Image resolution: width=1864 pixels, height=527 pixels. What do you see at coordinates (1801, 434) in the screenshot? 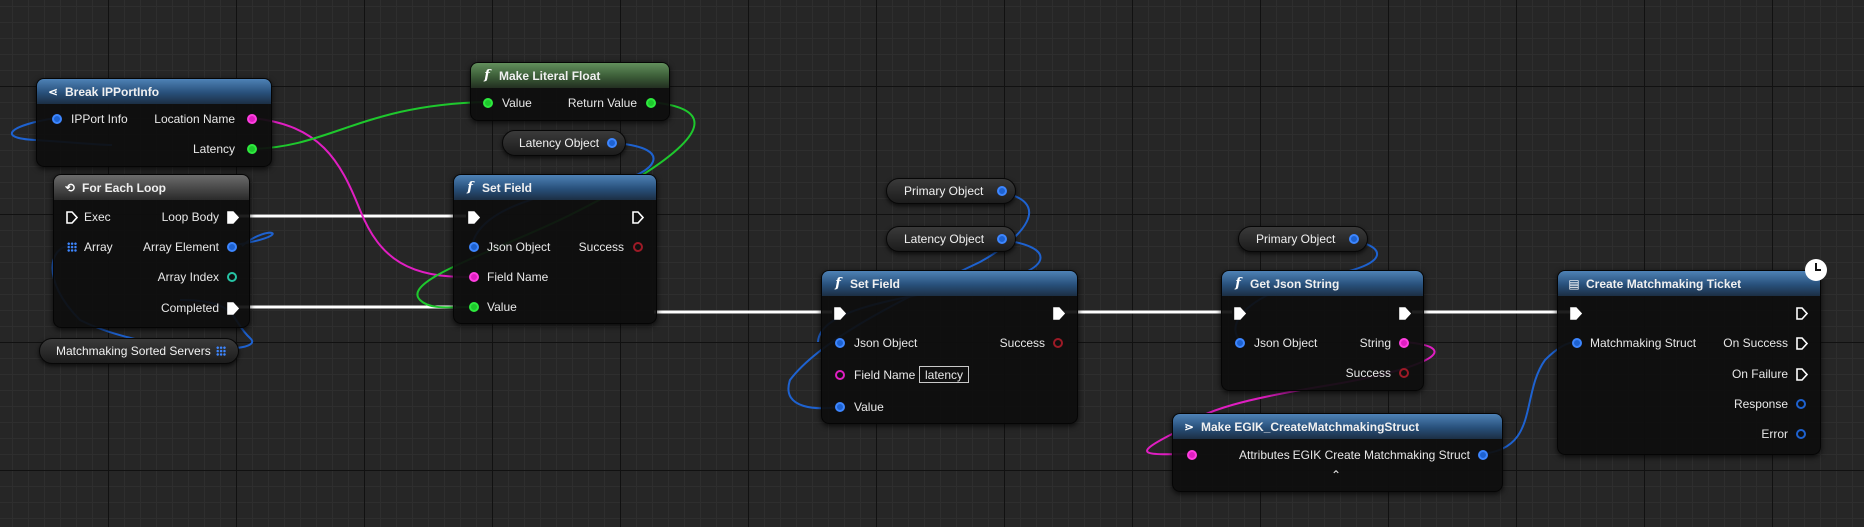
I see `error-pin` at bounding box center [1801, 434].